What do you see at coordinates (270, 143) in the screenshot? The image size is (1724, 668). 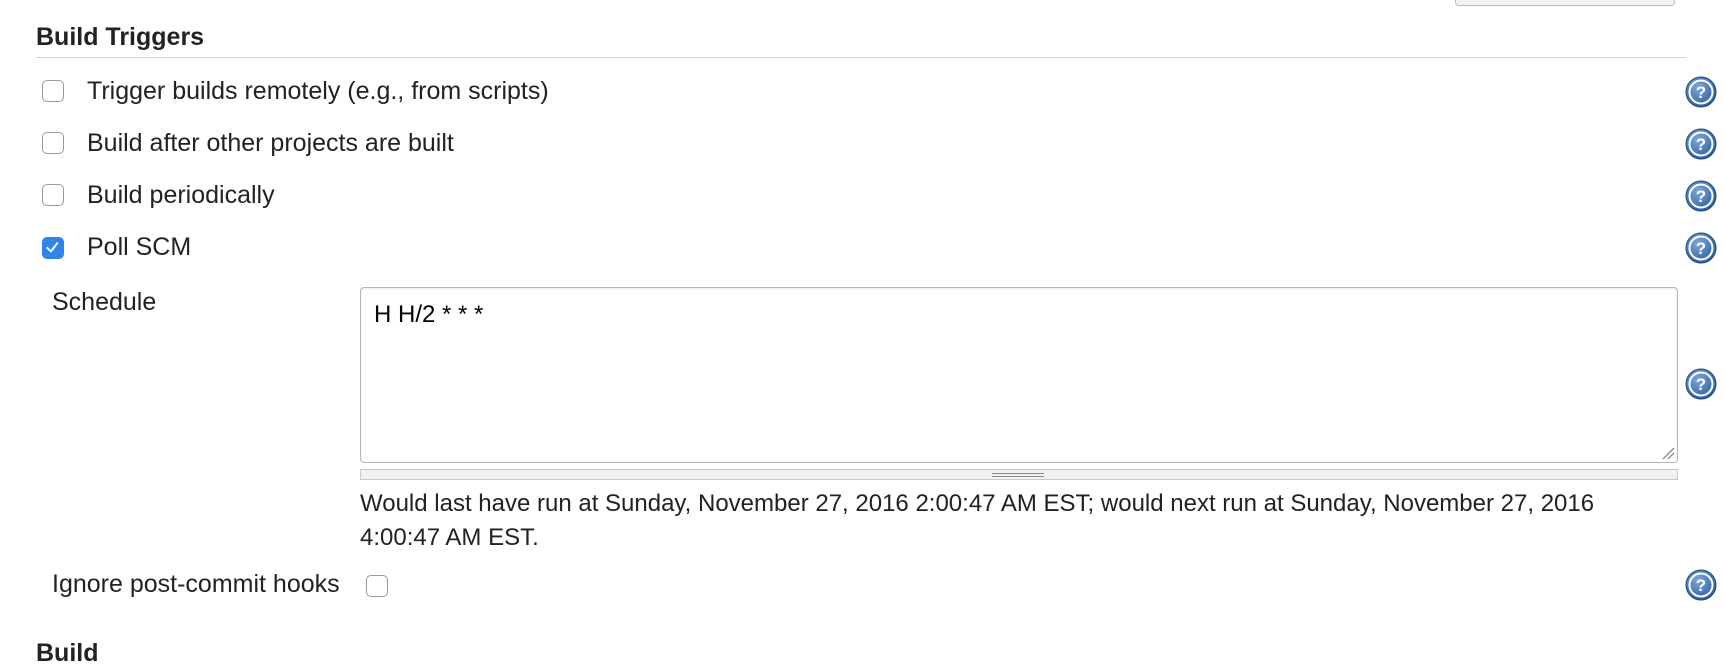 I see `build-after-other-projects-label: Build after other projects are built` at bounding box center [270, 143].